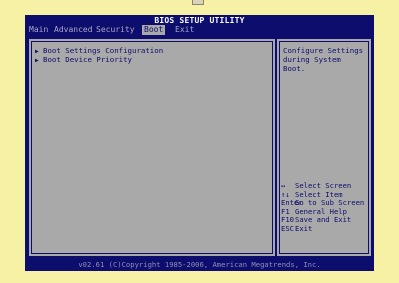 The width and height of the screenshot is (399, 283). Describe the element at coordinates (326, 228) in the screenshot. I see `key-row-esc: ESCExit` at that location.